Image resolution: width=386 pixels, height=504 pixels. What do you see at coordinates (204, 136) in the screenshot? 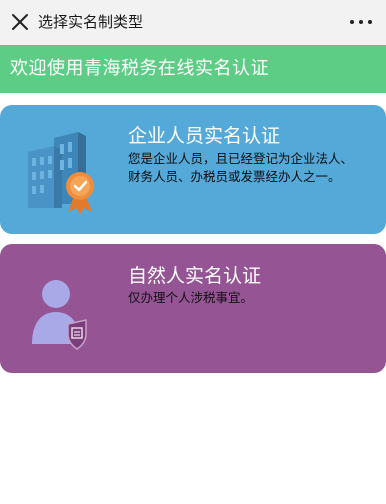
I see `enterprise-card-title: 企业人员实名认证` at bounding box center [204, 136].